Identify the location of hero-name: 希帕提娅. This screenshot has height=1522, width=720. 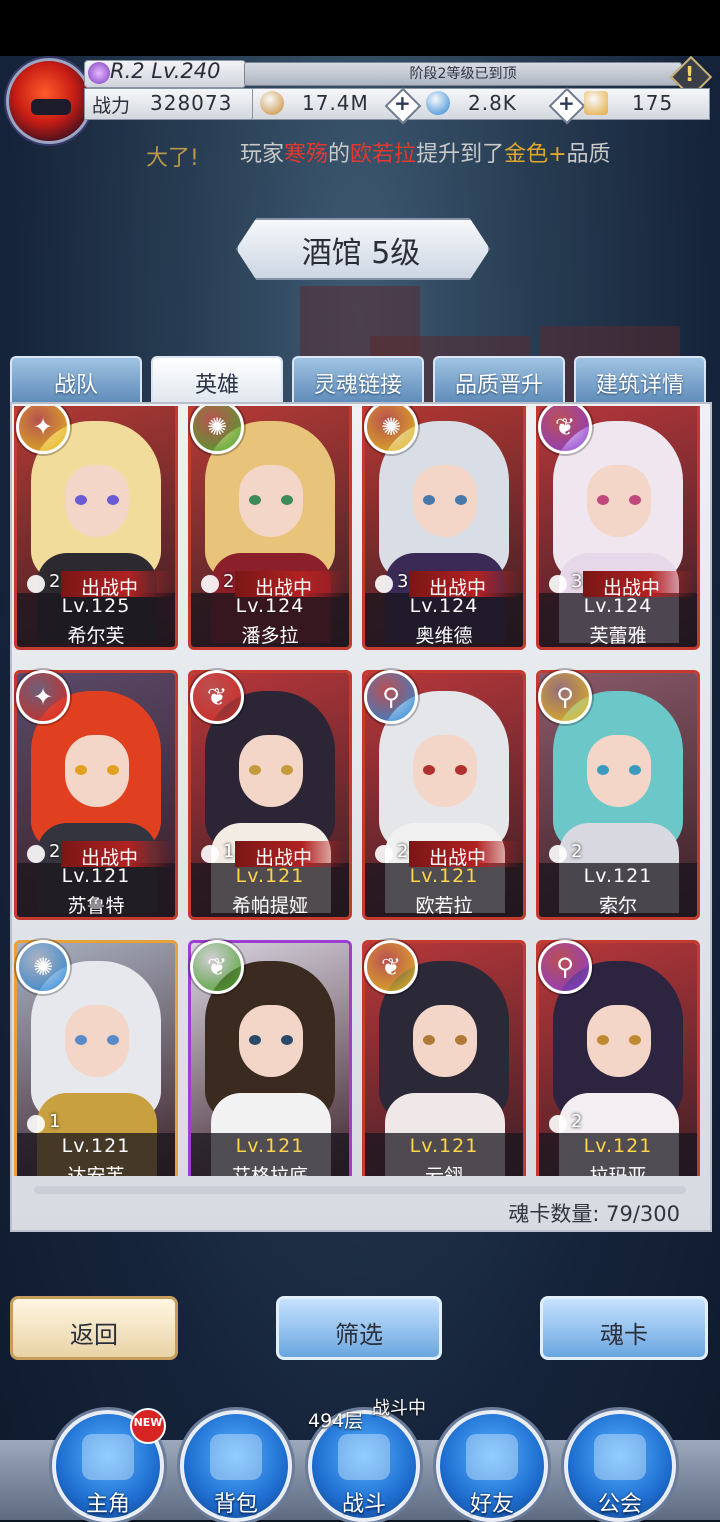
(269, 906).